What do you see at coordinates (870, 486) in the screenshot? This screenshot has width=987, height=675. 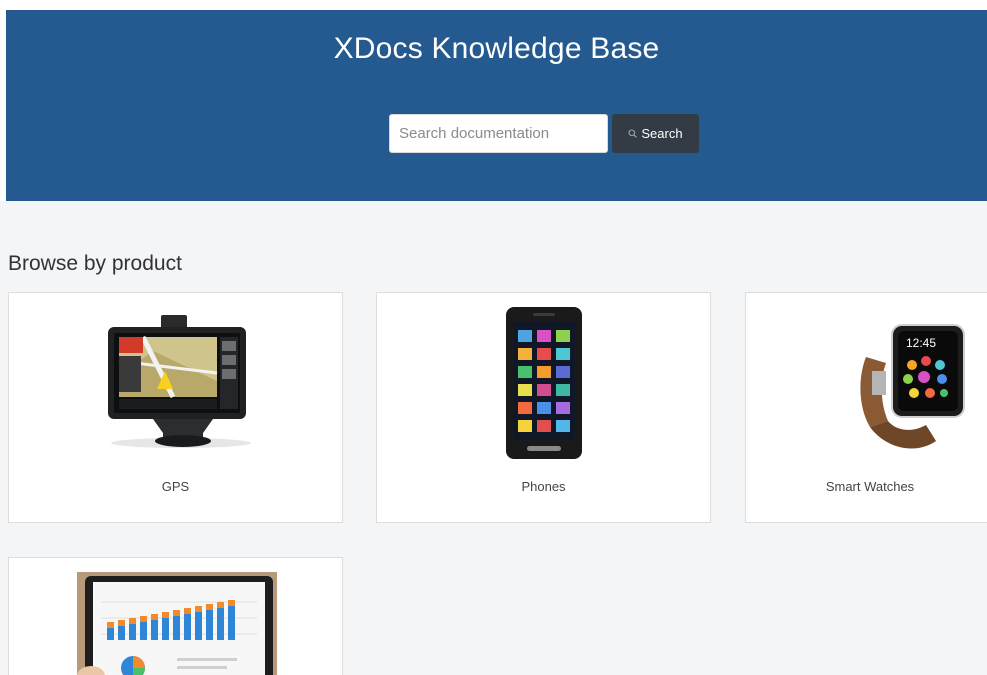 I see `product-card-label: Smart Watches` at bounding box center [870, 486].